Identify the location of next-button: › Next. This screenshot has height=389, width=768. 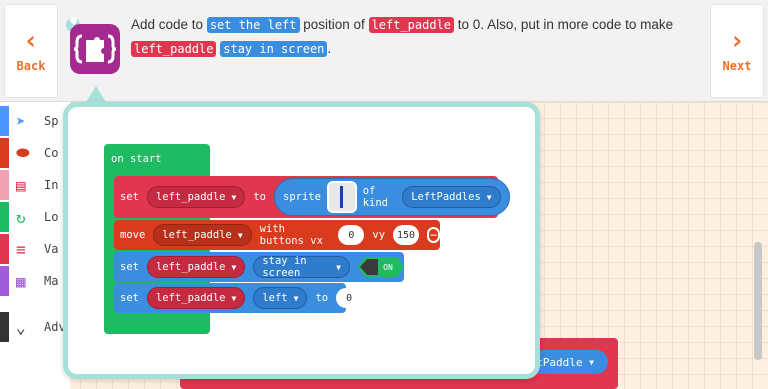
(737, 51).